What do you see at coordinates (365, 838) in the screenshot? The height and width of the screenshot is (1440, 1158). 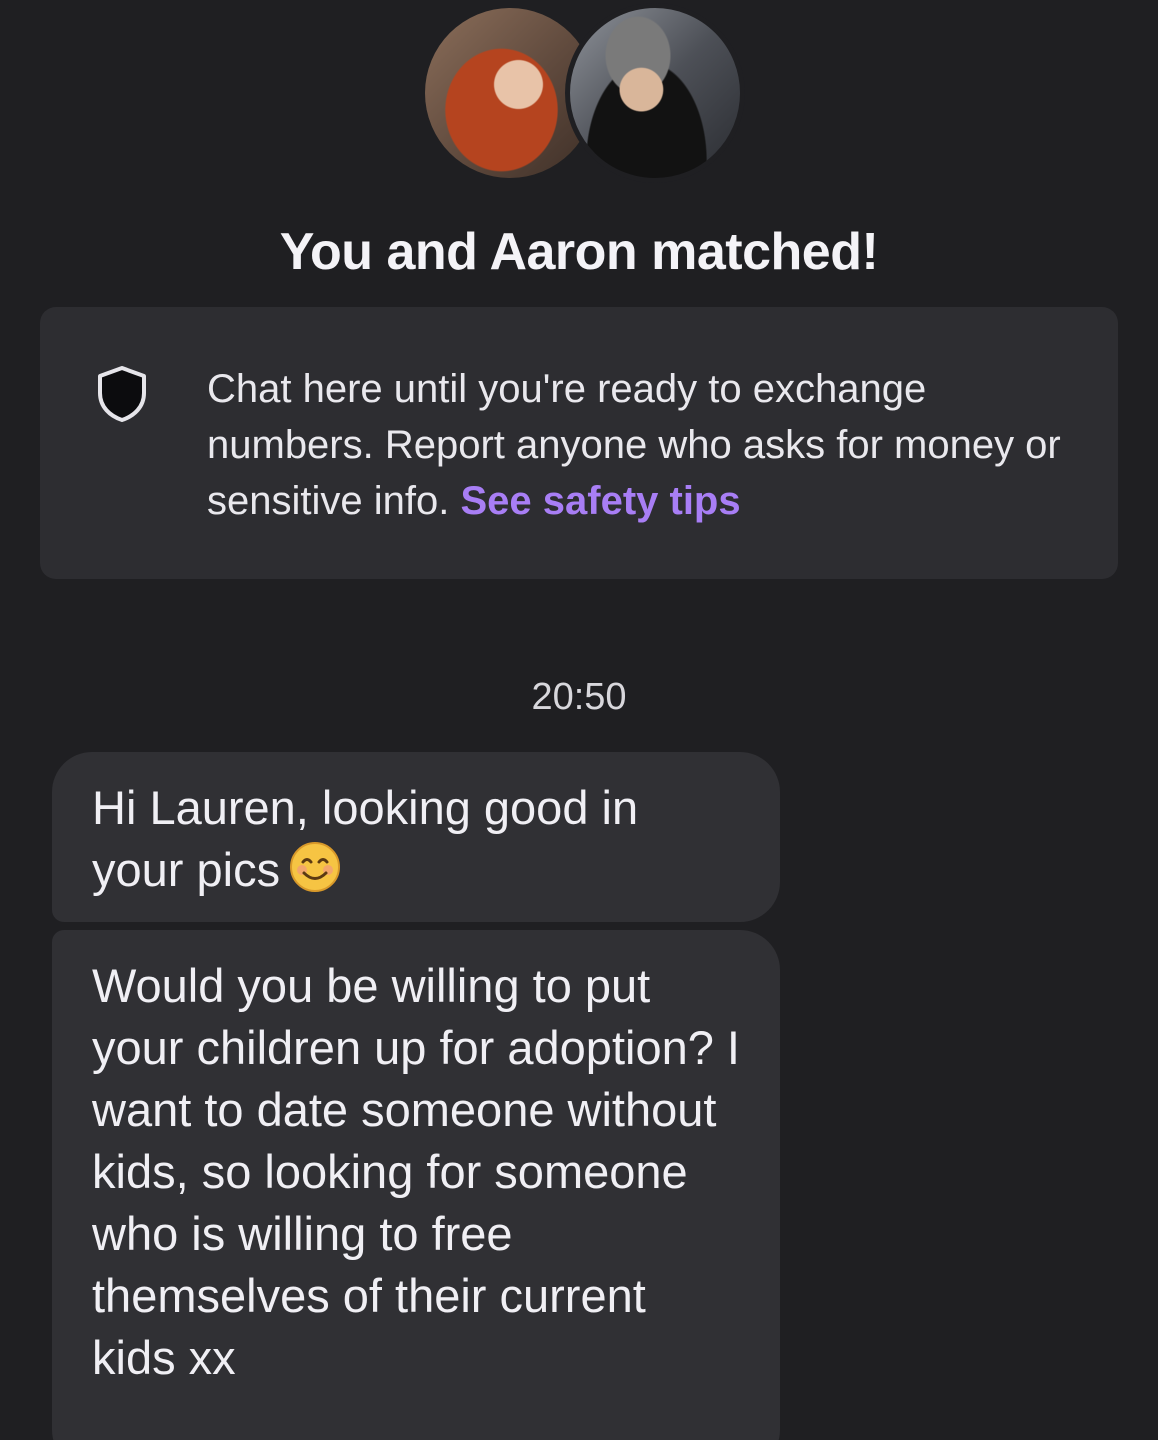 I see `message-text: Hi Lauren, looking good in your pics` at bounding box center [365, 838].